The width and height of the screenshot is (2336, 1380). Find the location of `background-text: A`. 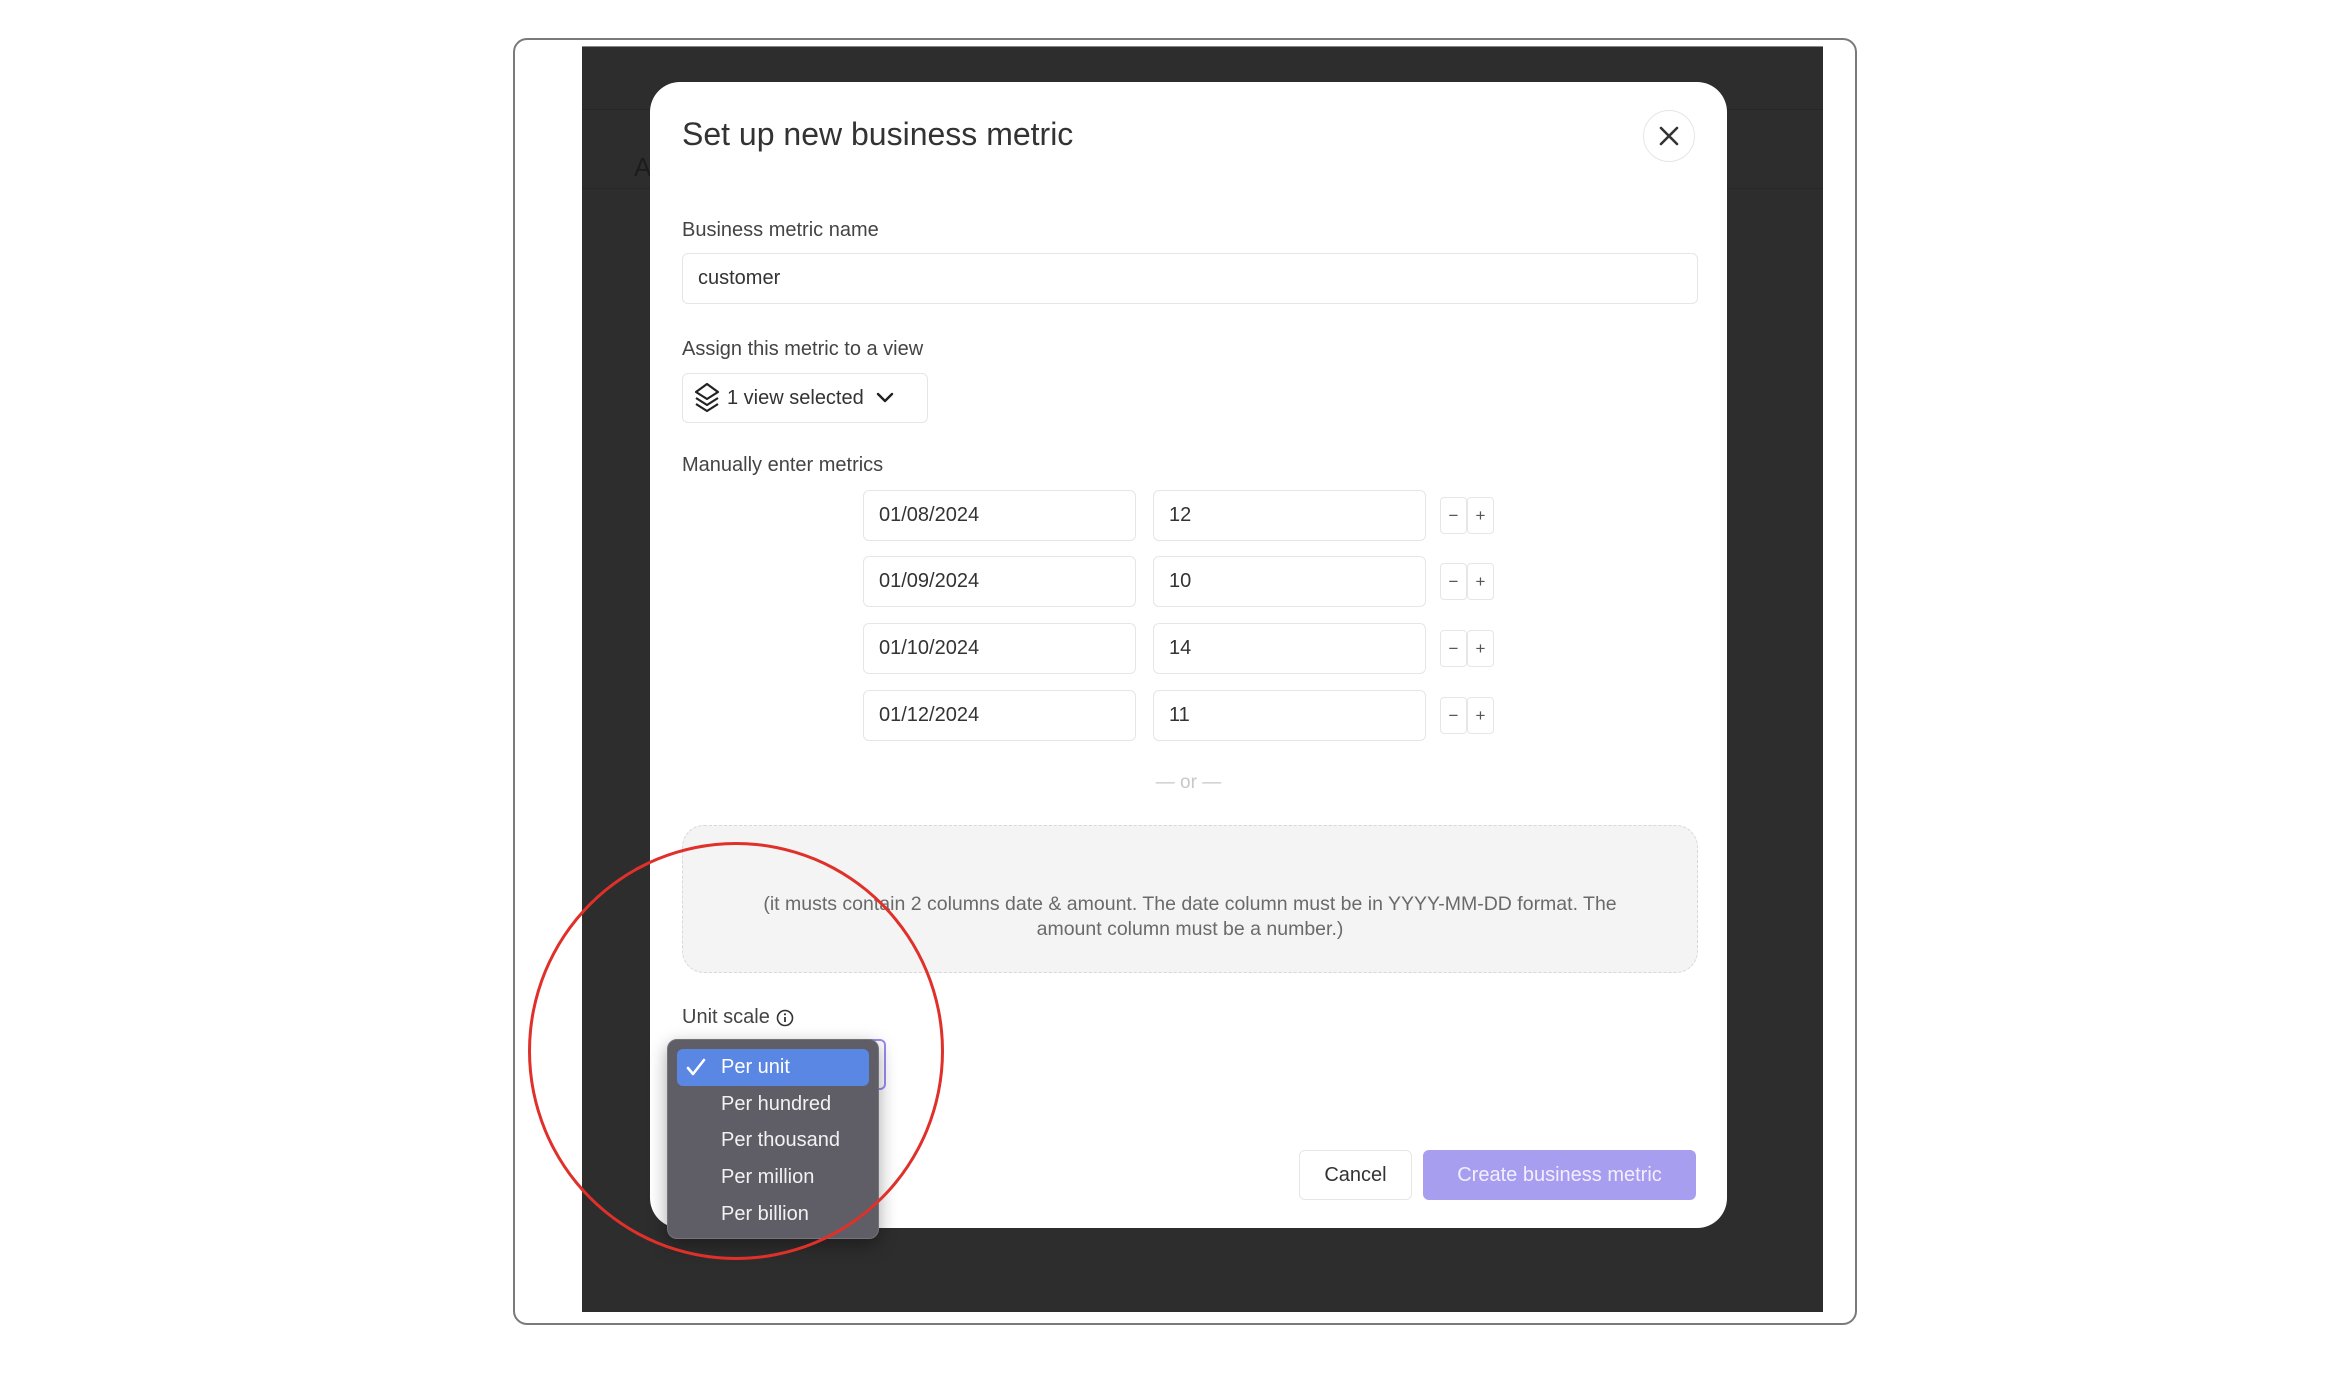

background-text: A is located at coordinates (643, 167).